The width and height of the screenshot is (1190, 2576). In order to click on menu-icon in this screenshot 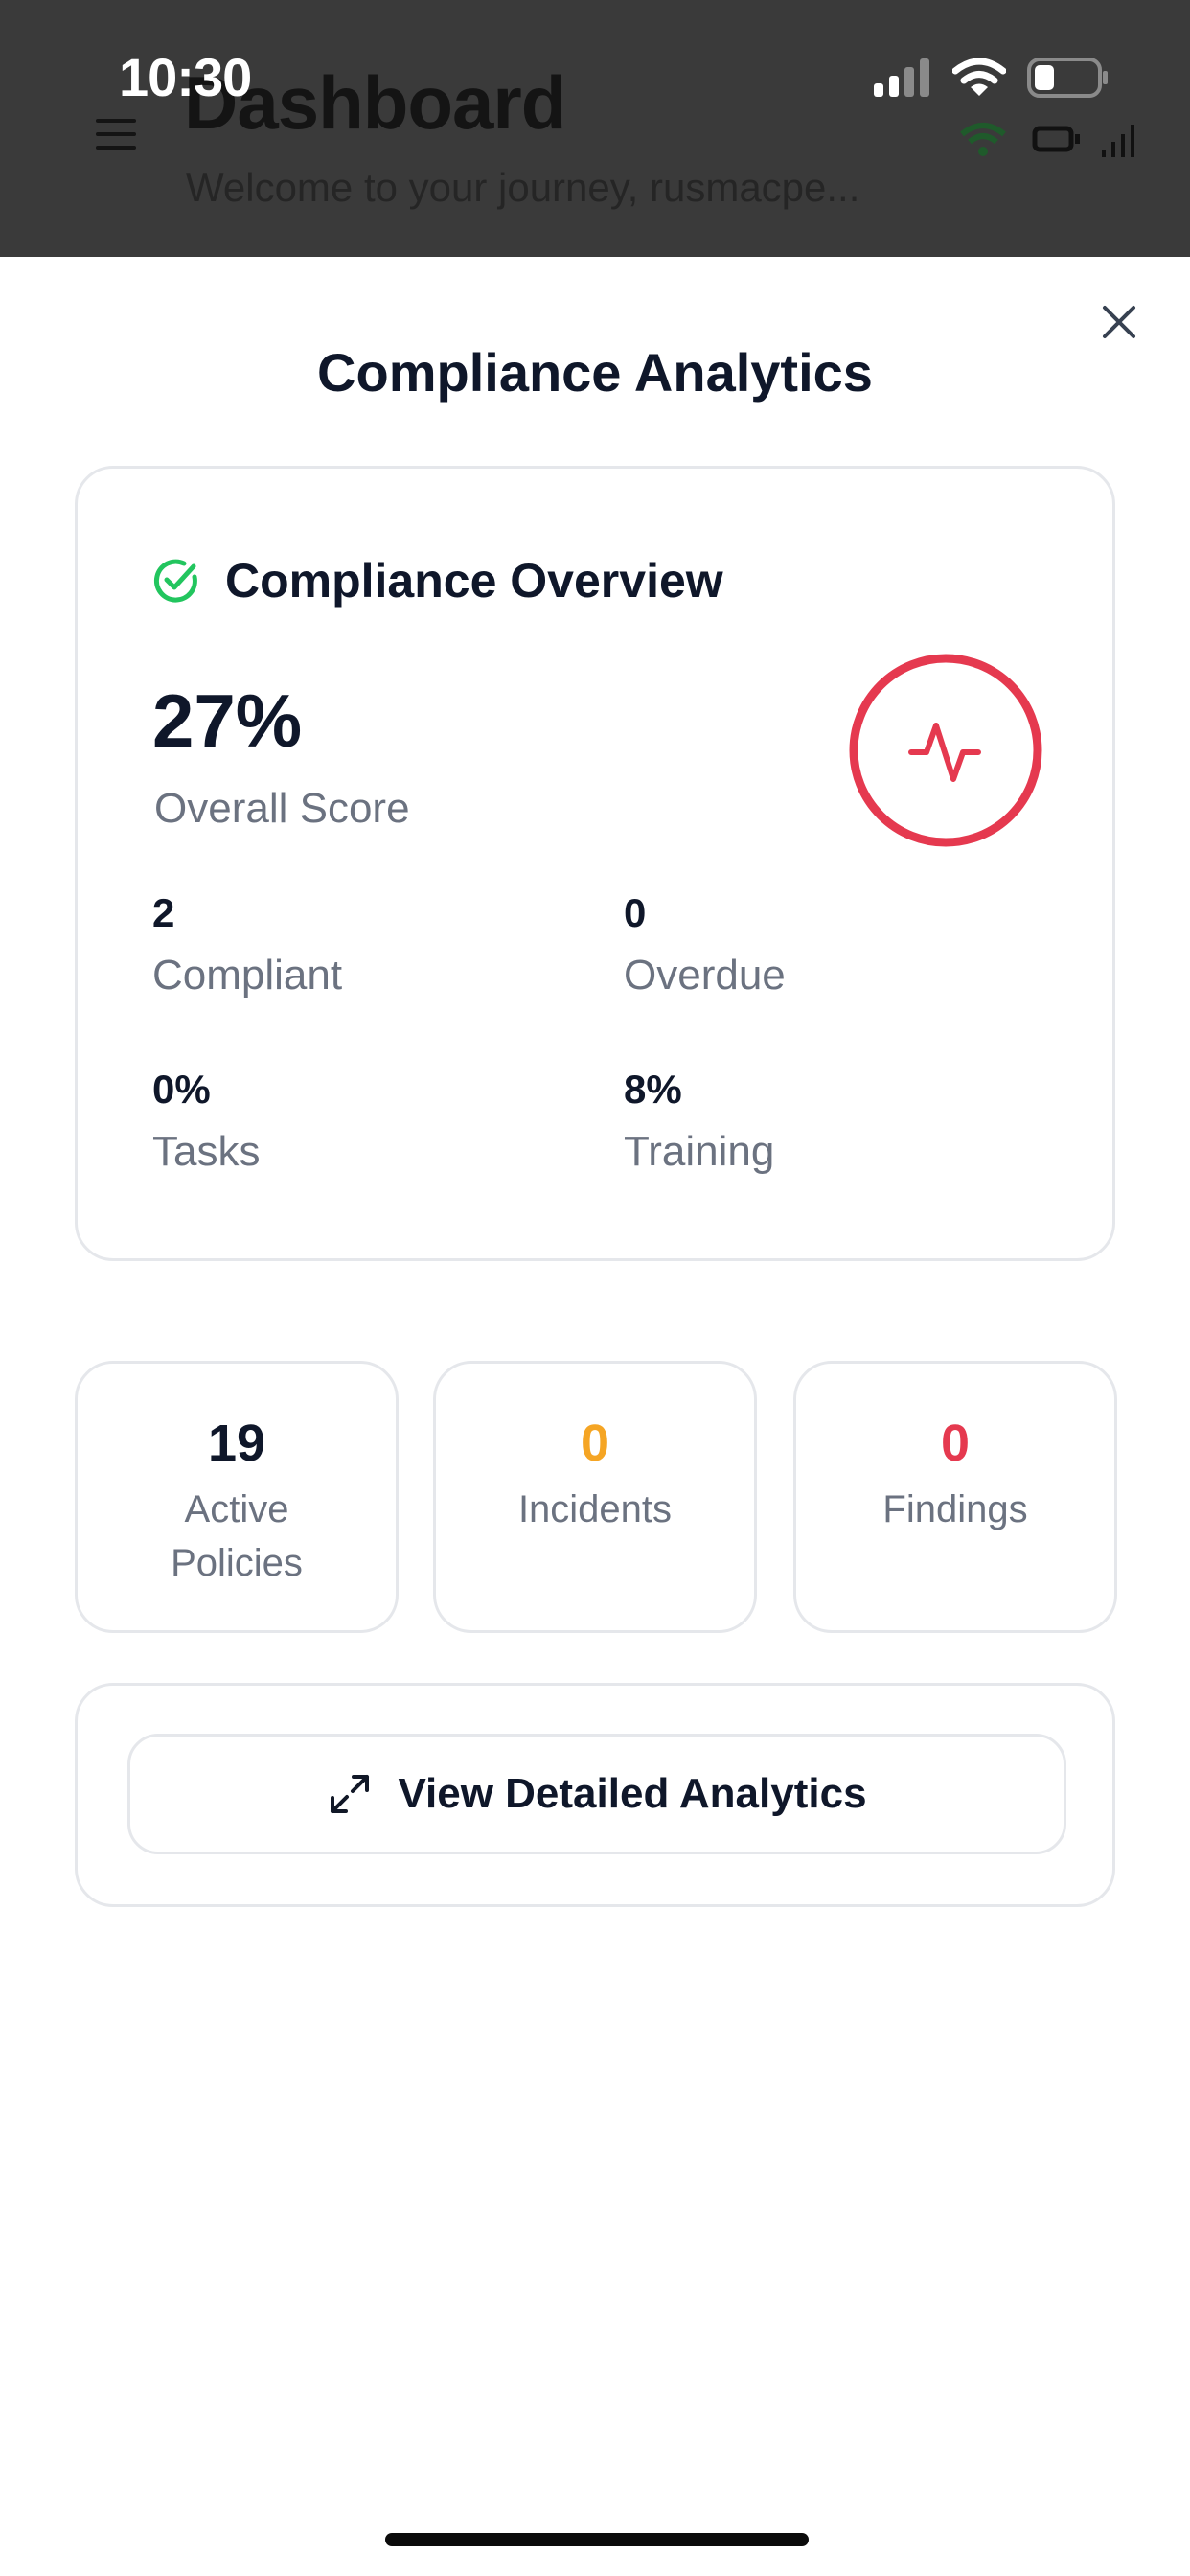, I will do `click(116, 135)`.